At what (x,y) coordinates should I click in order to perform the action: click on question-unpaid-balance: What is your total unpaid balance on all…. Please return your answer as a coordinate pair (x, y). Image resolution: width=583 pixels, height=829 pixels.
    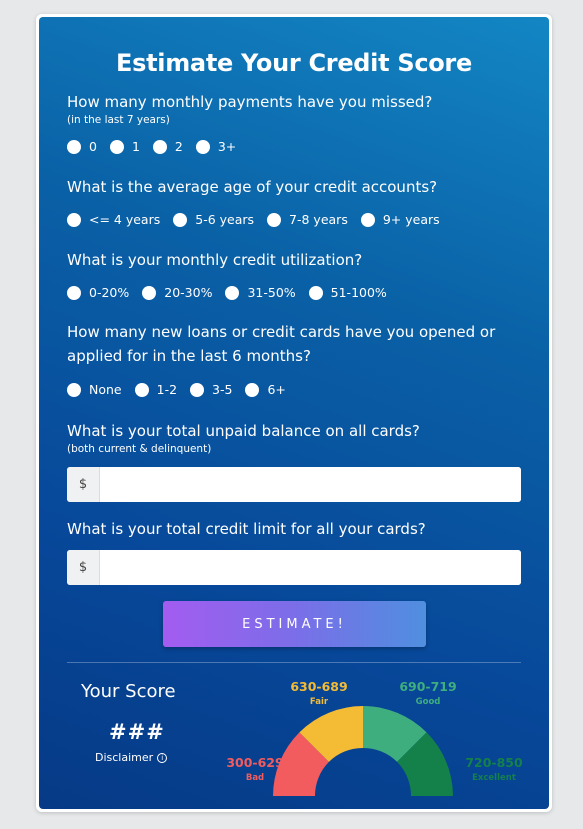
    Looking at the image, I should click on (243, 437).